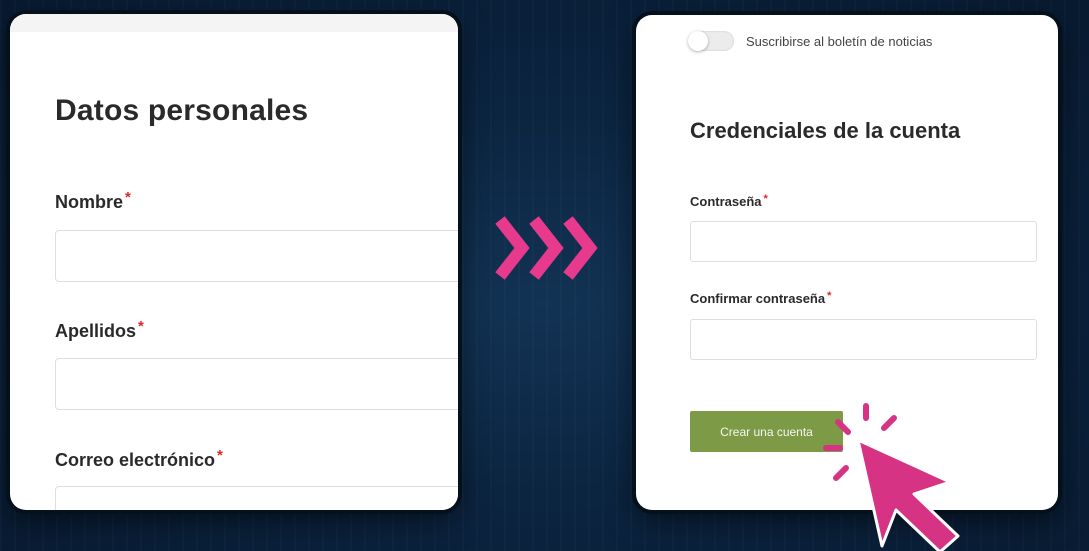  I want to click on cursor-click-icon, so click(908, 494).